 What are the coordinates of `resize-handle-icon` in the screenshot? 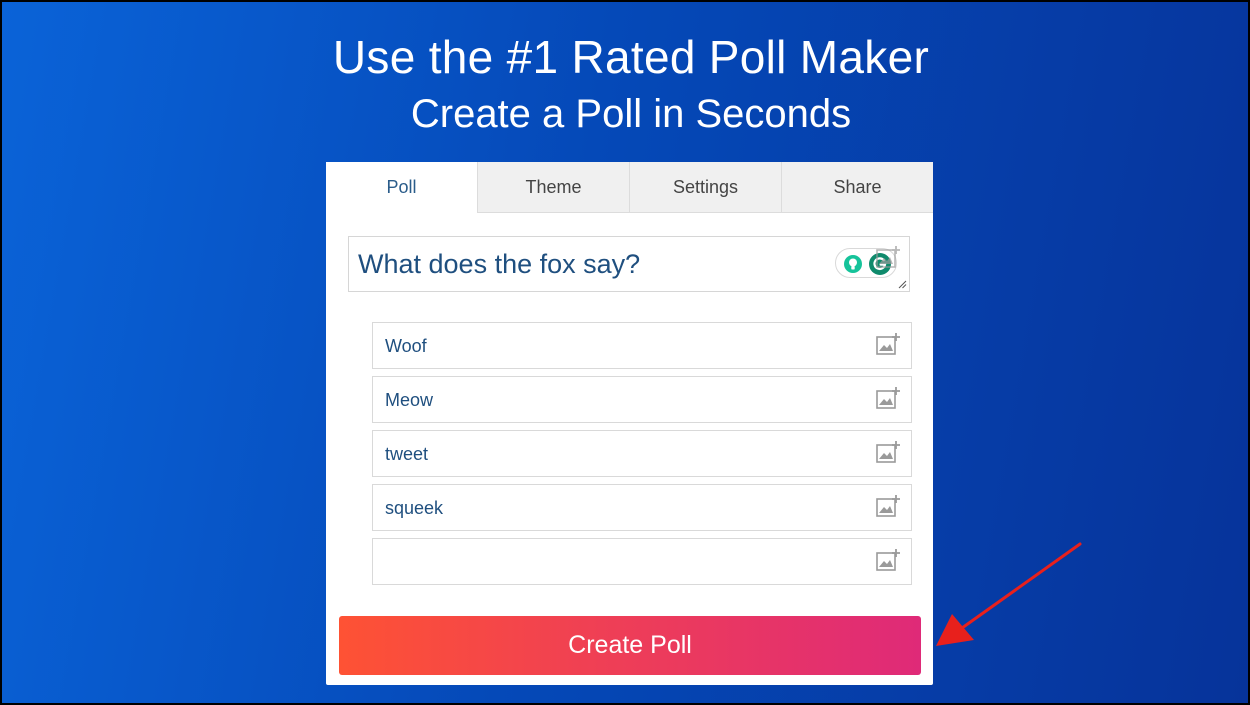 It's located at (902, 284).